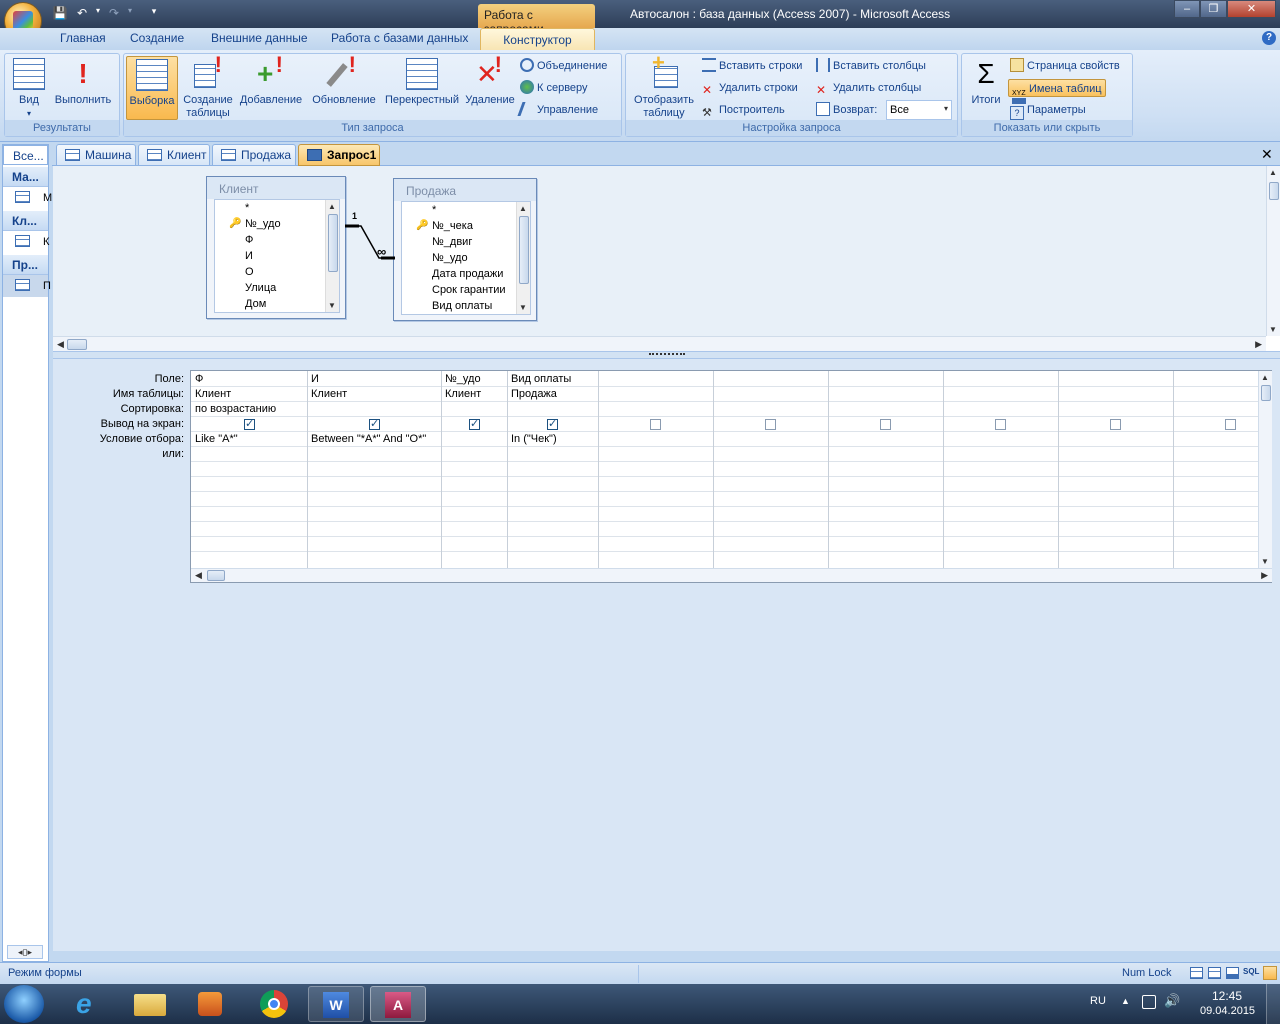 The width and height of the screenshot is (1280, 1024). What do you see at coordinates (868, 88) in the screenshot?
I see `delete-columns-button: ✕ Удалить столбцы` at bounding box center [868, 88].